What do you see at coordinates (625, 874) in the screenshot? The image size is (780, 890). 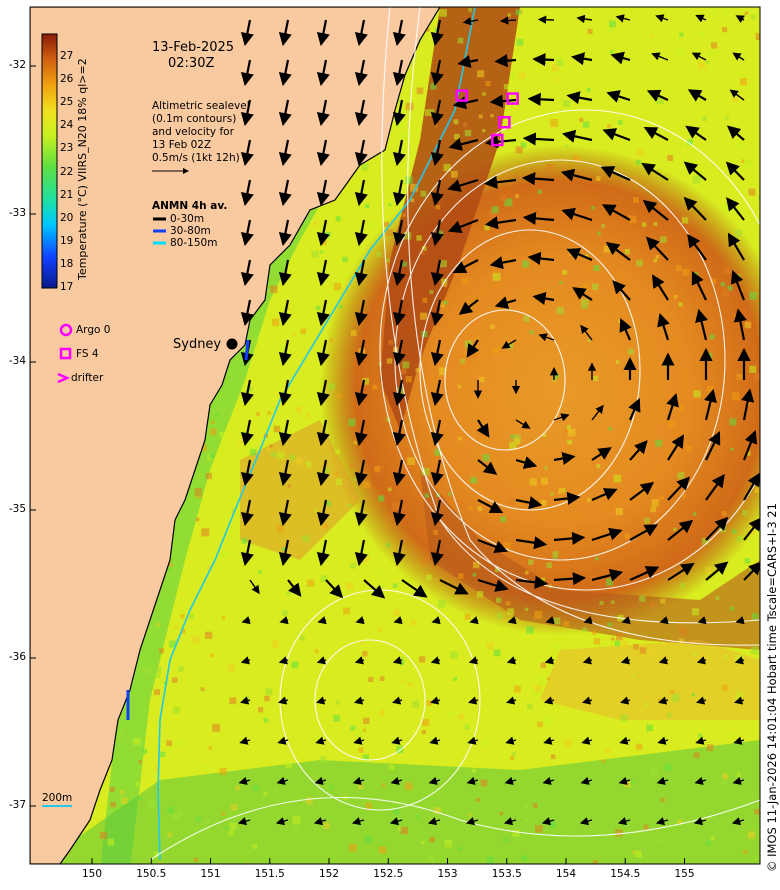 I see `lon-tick-label: 154.5` at bounding box center [625, 874].